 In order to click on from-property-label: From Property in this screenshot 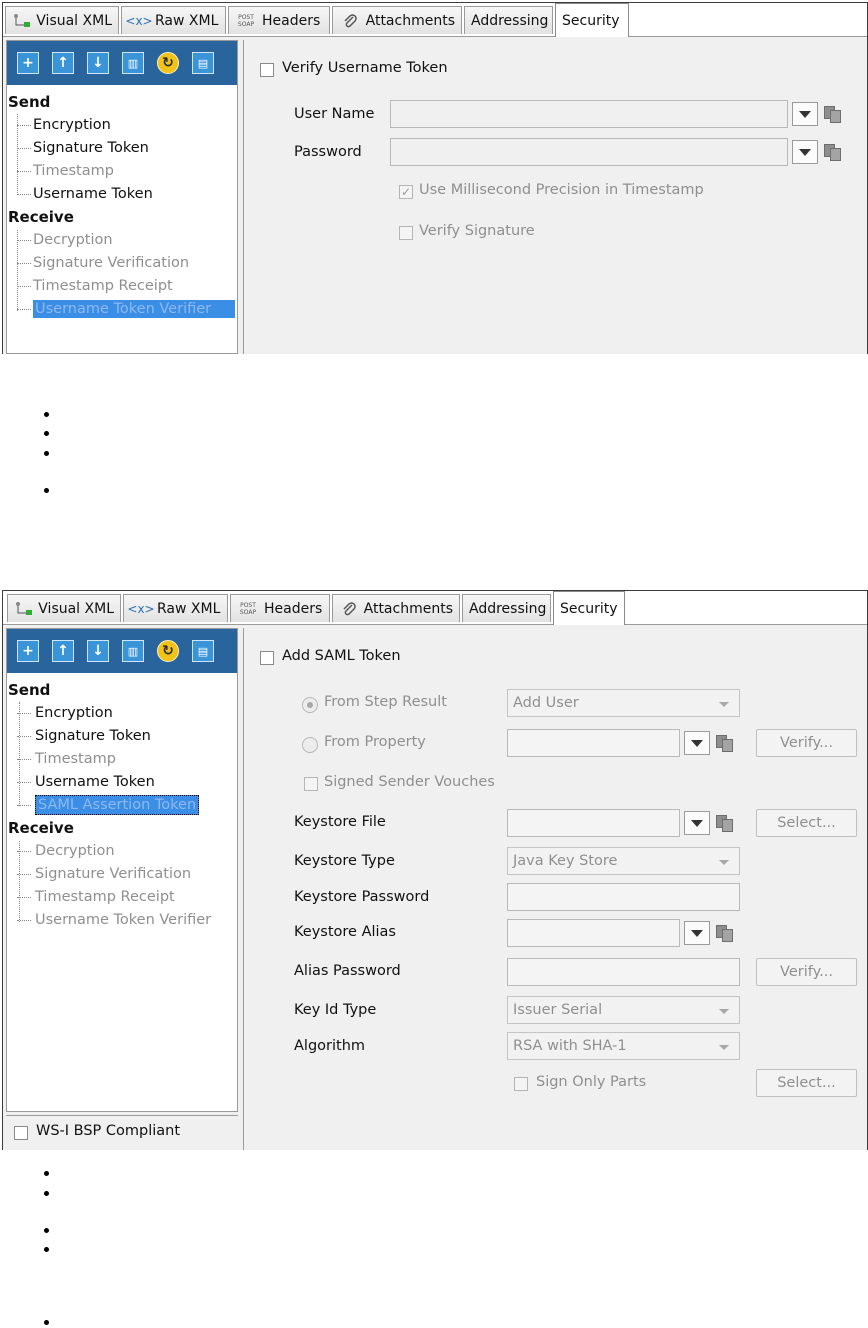, I will do `click(375, 742)`.